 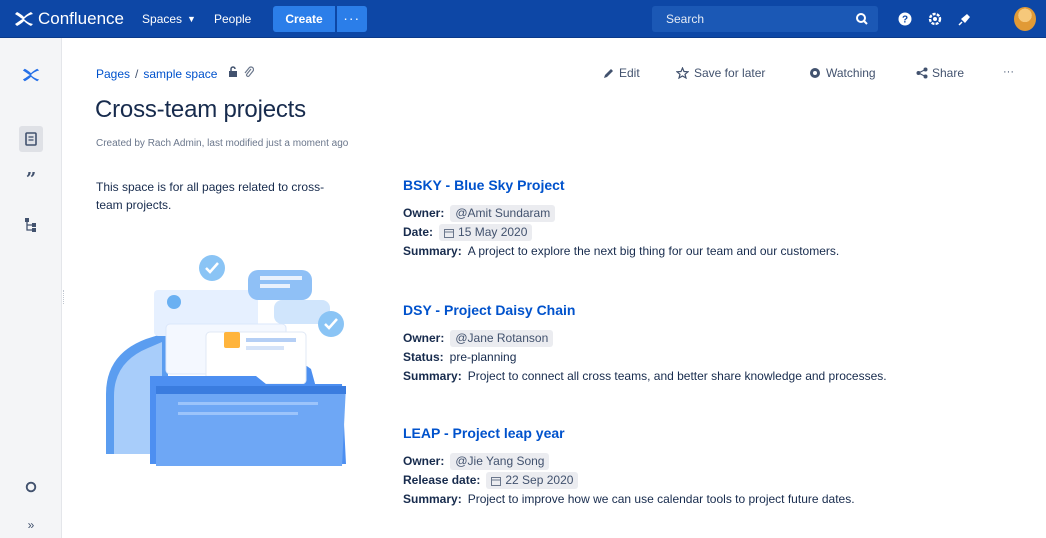 I want to click on project-title-link: BSKY - Blue Sky Project, so click(x=621, y=185).